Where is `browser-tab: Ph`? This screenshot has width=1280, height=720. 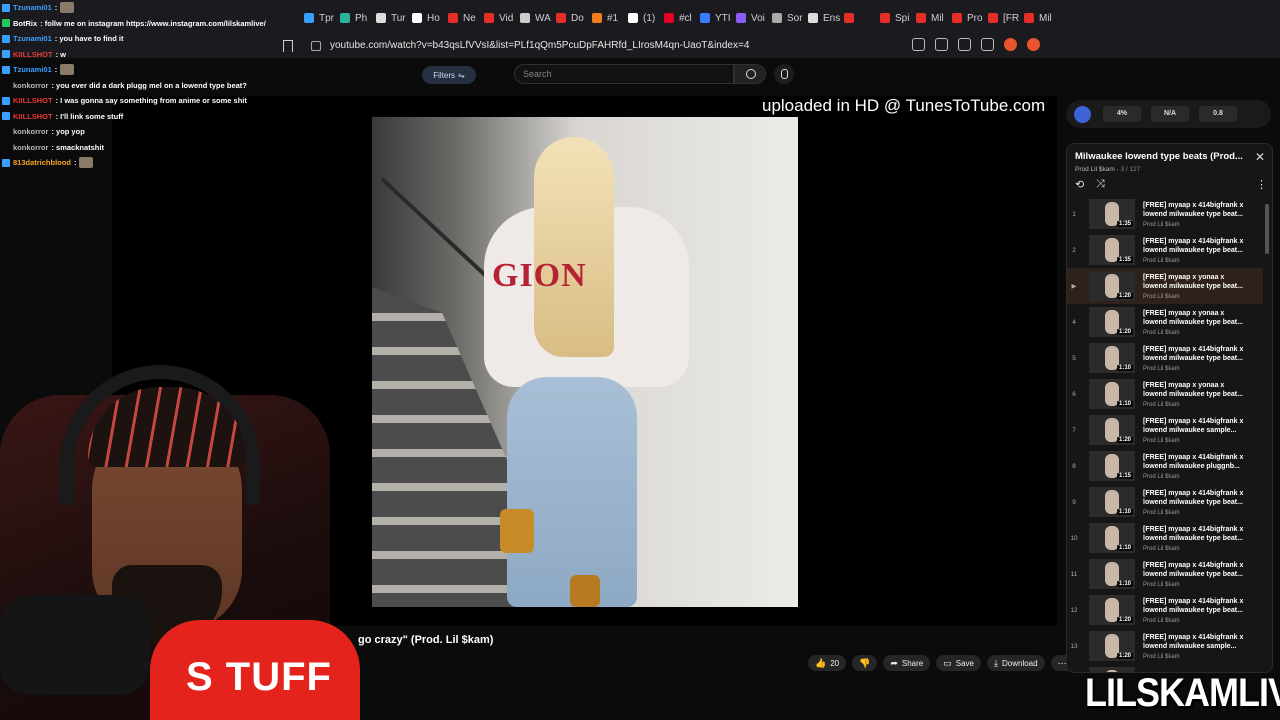
browser-tab: Ph is located at coordinates (354, 18).